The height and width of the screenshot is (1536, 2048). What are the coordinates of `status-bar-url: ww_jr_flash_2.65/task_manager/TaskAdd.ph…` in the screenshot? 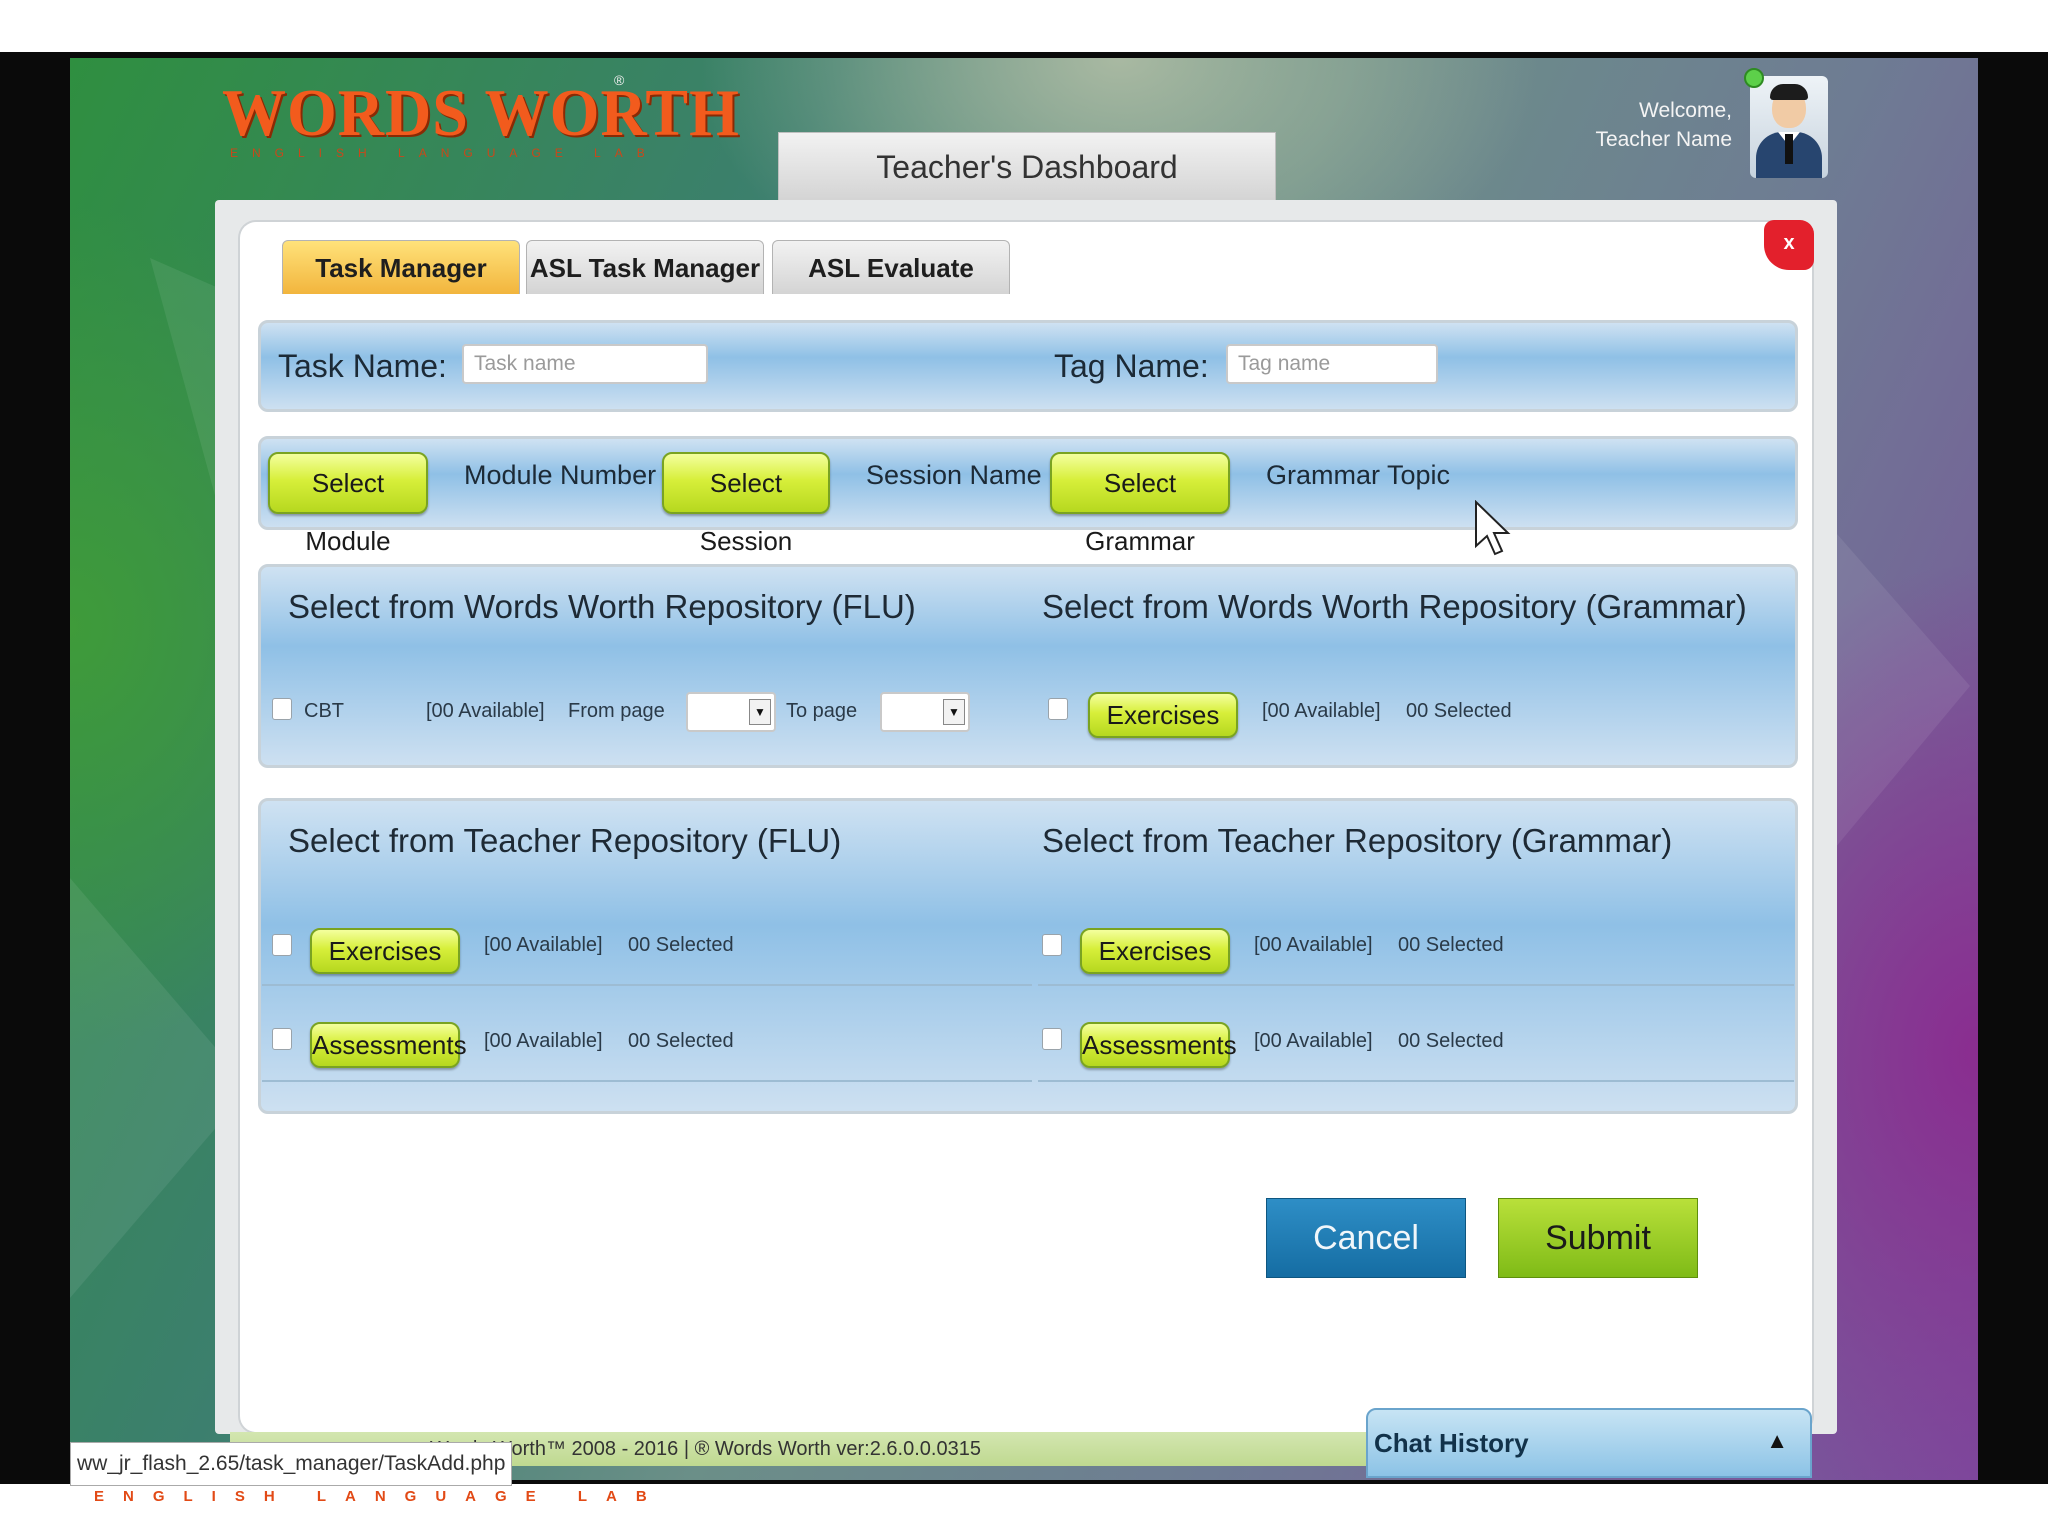 It's located at (291, 1464).